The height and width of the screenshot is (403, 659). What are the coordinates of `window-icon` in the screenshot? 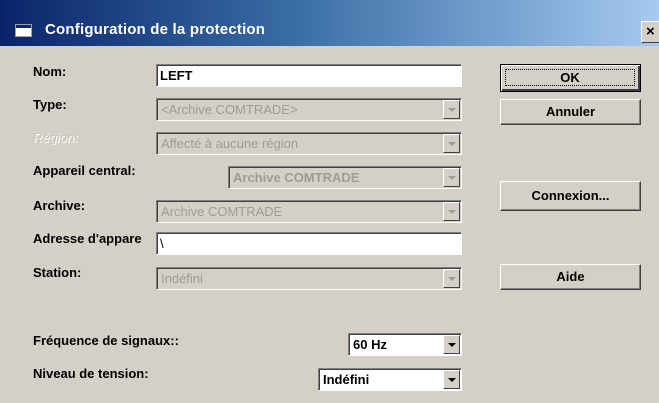 It's located at (23, 30).